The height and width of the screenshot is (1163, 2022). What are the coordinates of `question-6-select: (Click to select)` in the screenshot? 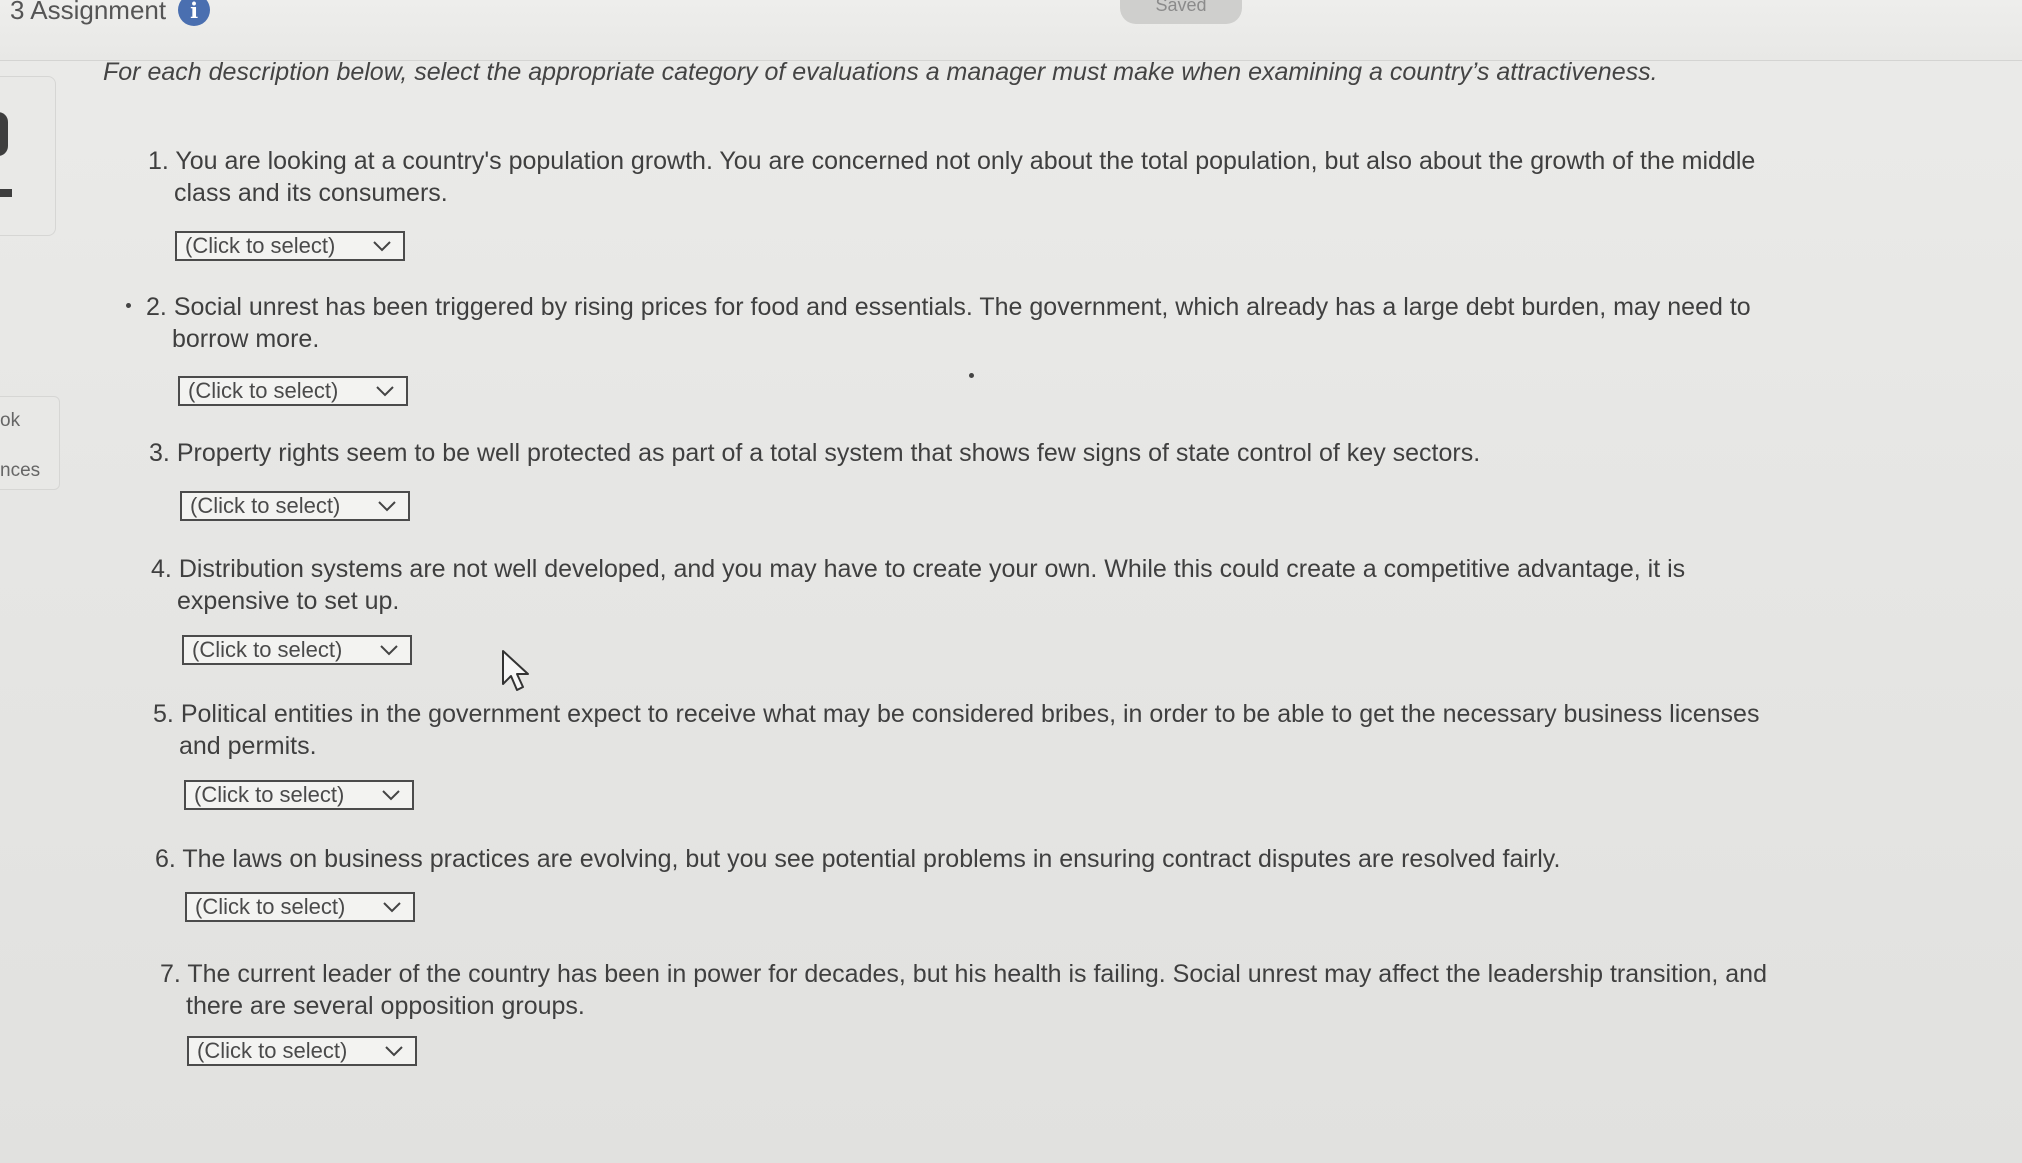 It's located at (300, 907).